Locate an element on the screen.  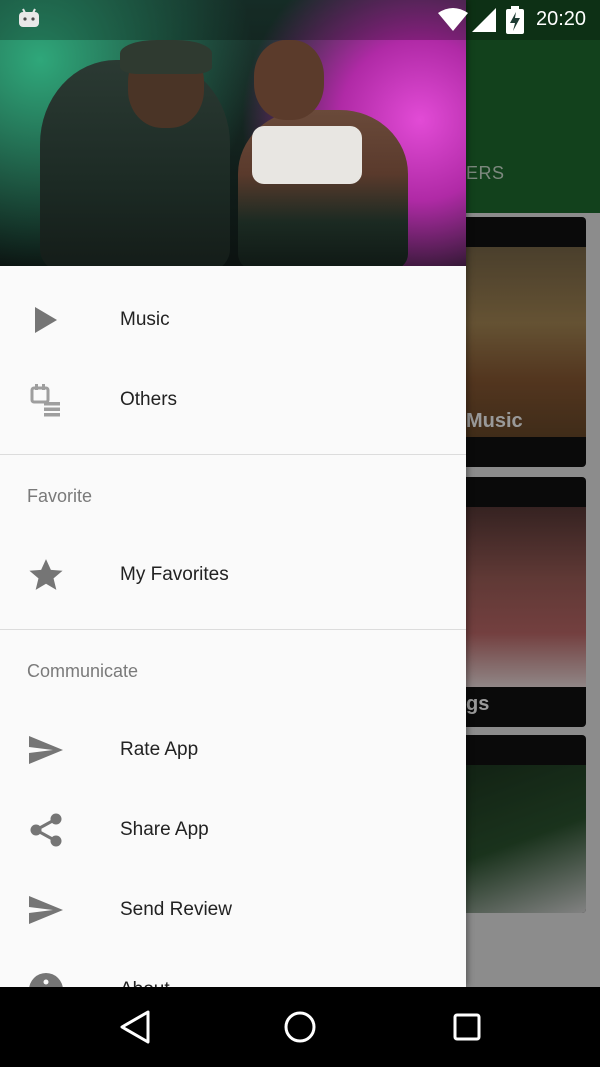
wifi-icon is located at coordinates (453, 20).